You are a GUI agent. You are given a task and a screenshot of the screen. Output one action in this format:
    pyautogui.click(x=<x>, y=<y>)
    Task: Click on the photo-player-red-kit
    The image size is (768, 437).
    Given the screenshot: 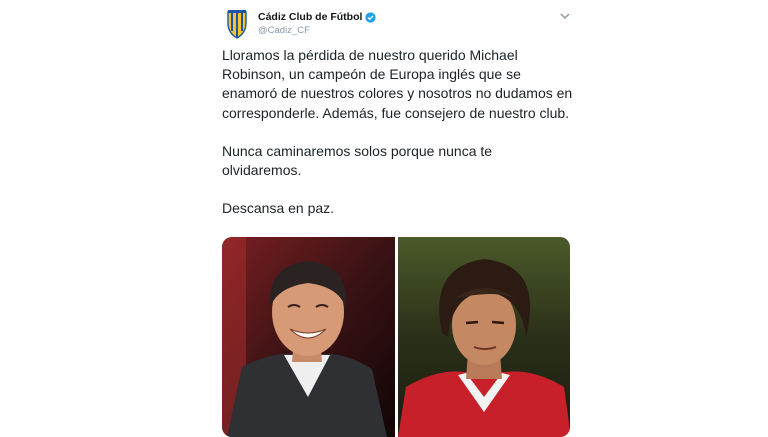 What is the action you would take?
    pyautogui.click(x=483, y=337)
    